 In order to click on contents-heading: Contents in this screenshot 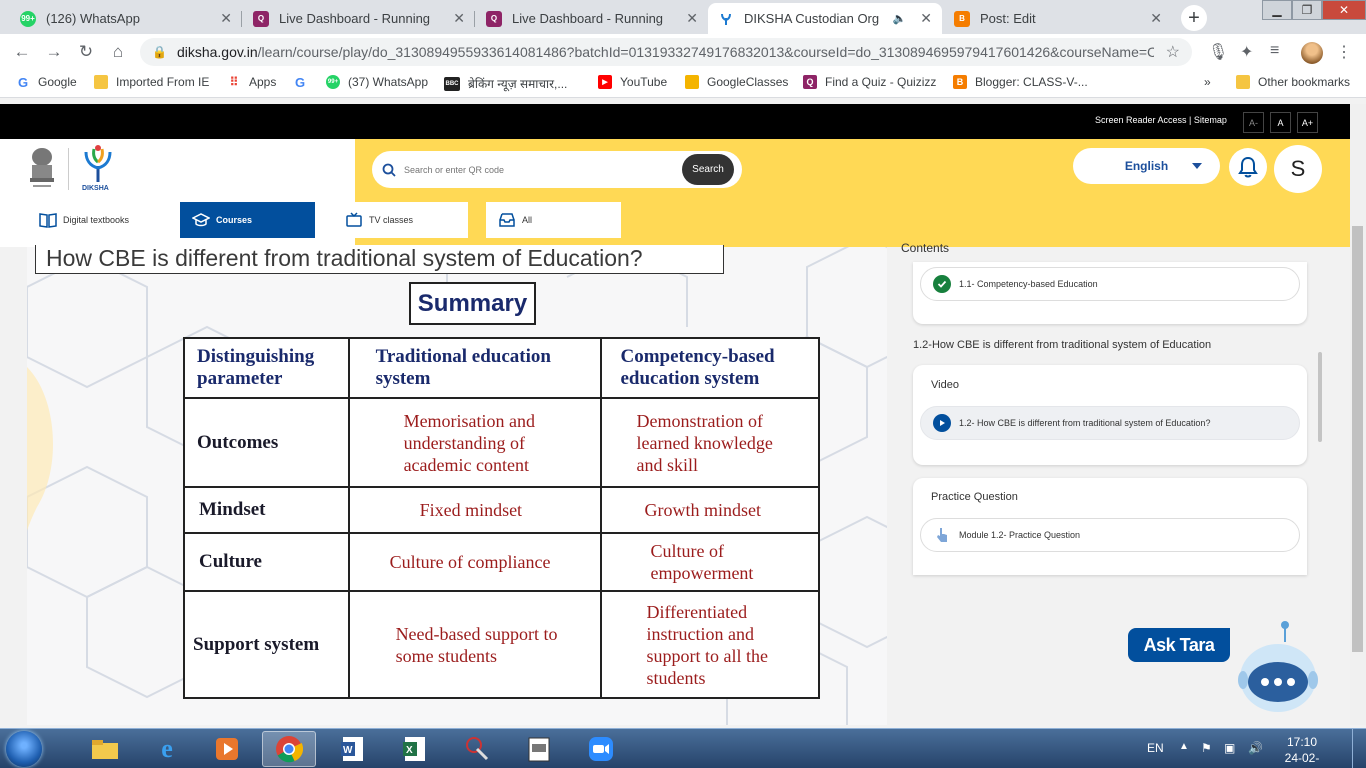, I will do `click(925, 248)`.